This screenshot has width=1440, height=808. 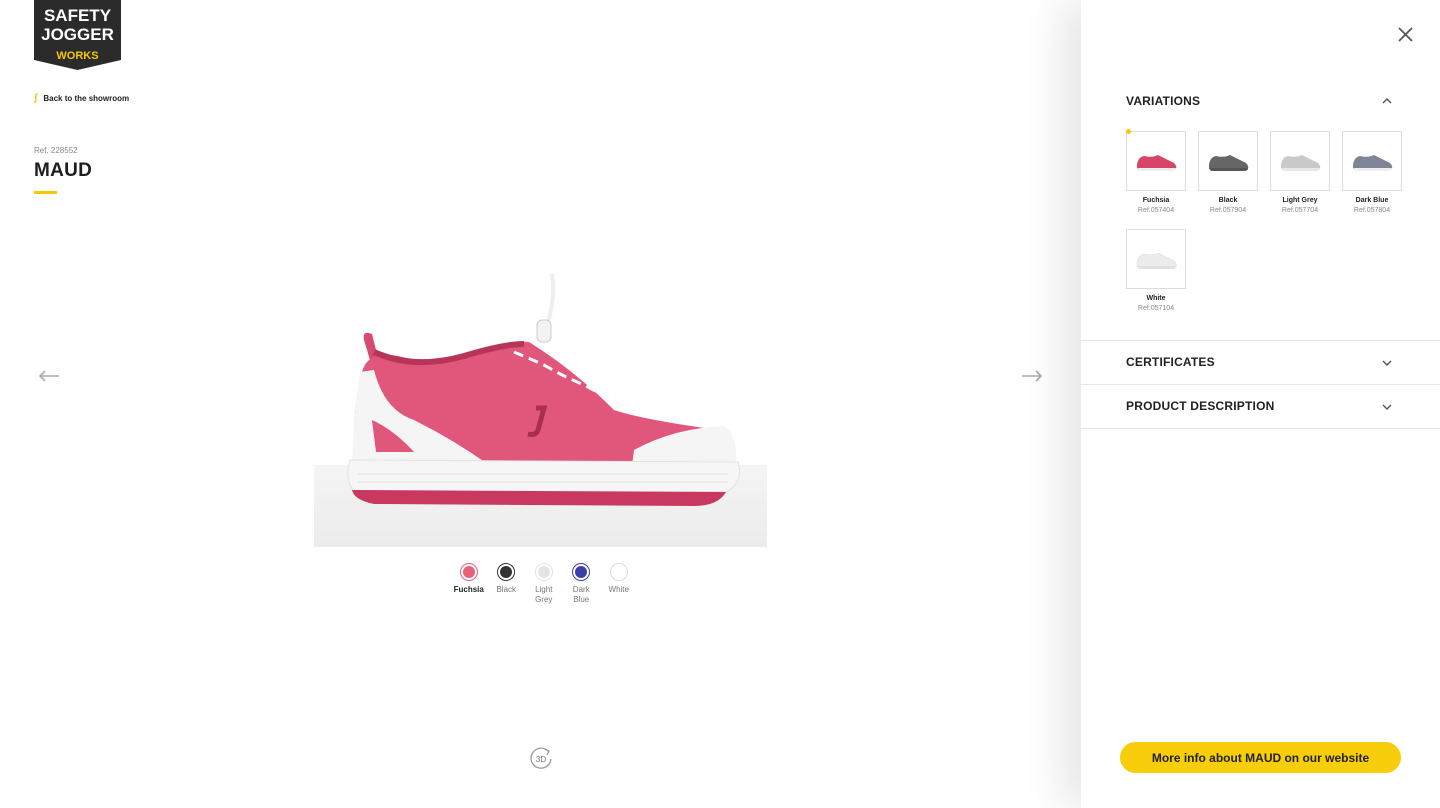 What do you see at coordinates (469, 584) in the screenshot?
I see `swatch-fuchsia: Fuchsia` at bounding box center [469, 584].